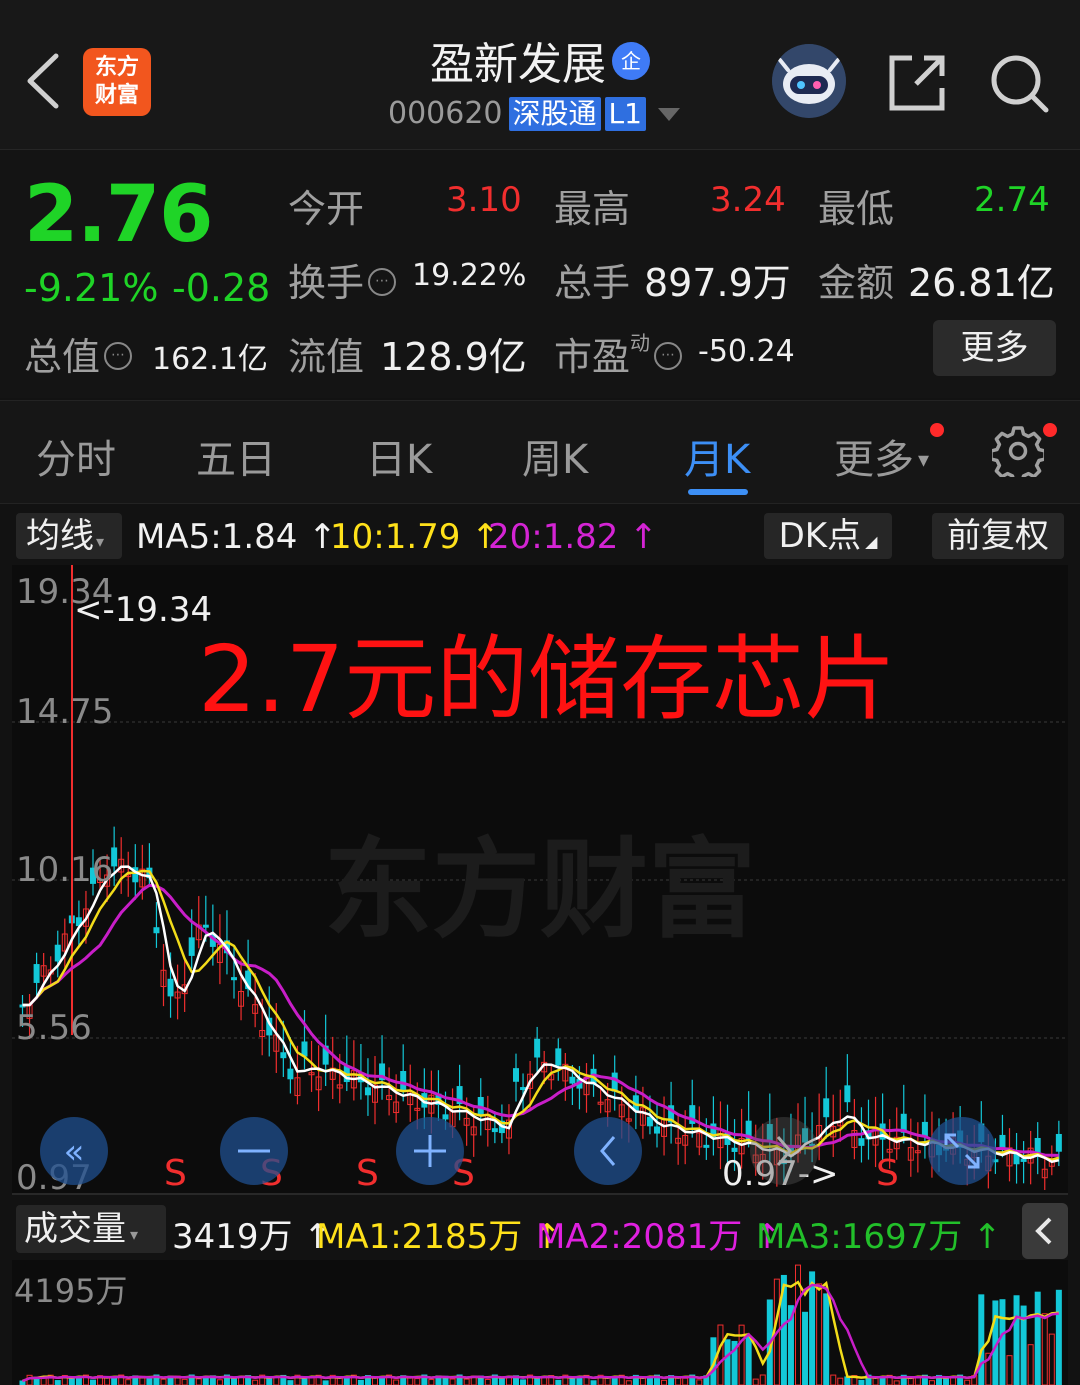  I want to click on vol-ma2-legend: MA2:2081万 ↑, so click(659, 1233).